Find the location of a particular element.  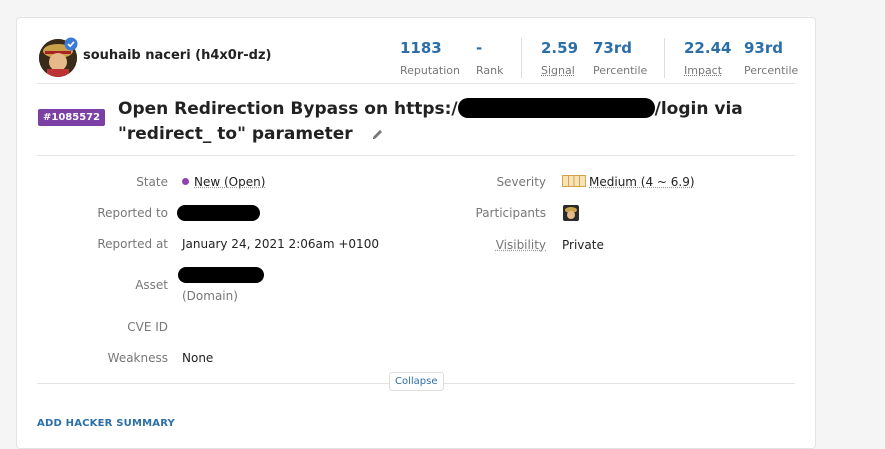

redacted-domain is located at coordinates (556, 108).